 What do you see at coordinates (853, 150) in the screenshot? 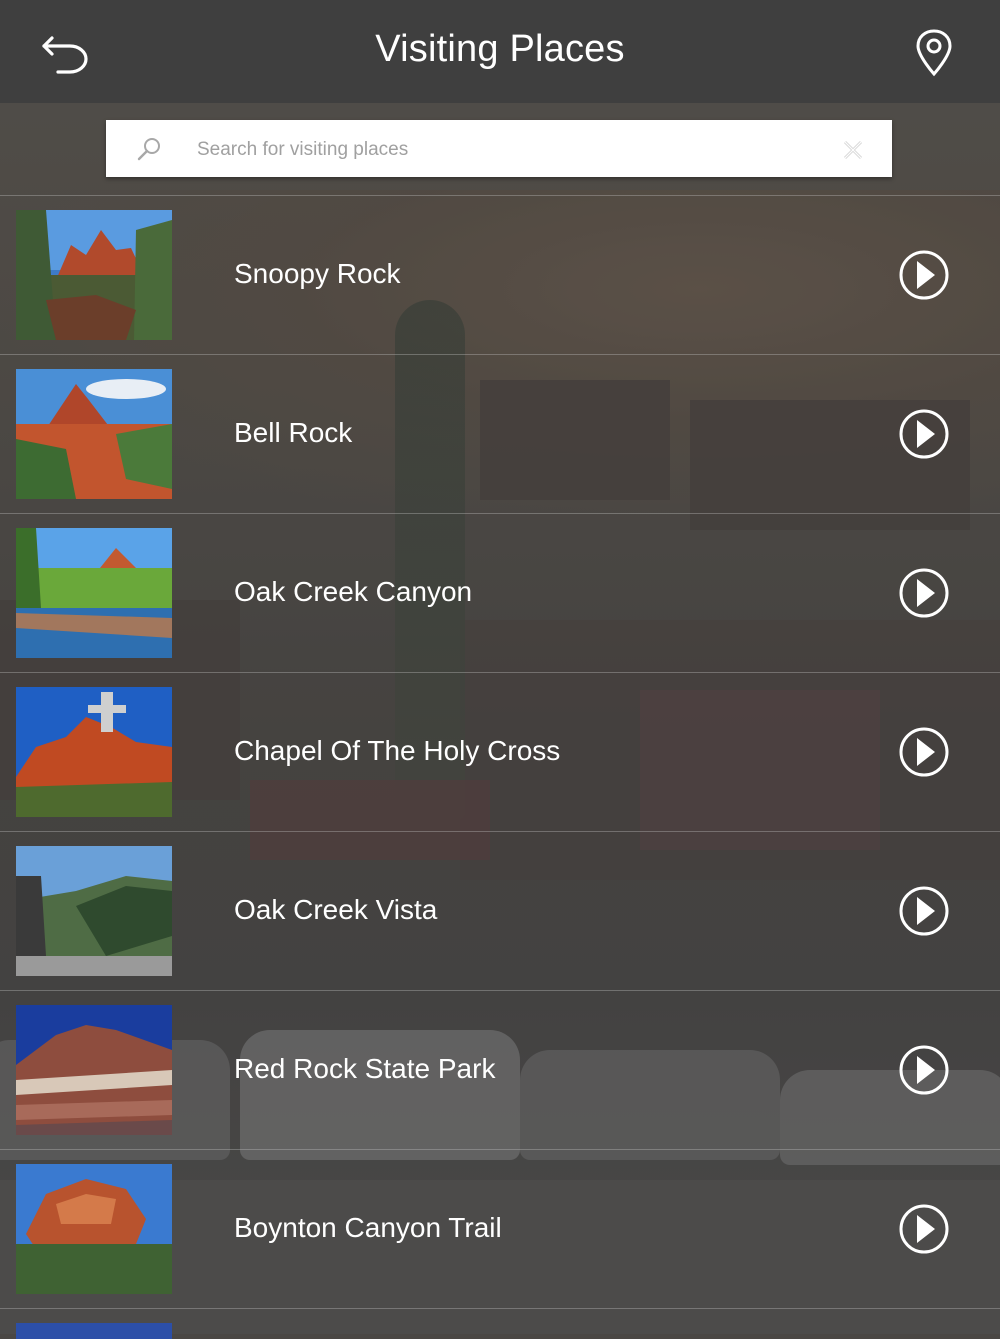
I see `clear-x-icon` at bounding box center [853, 150].